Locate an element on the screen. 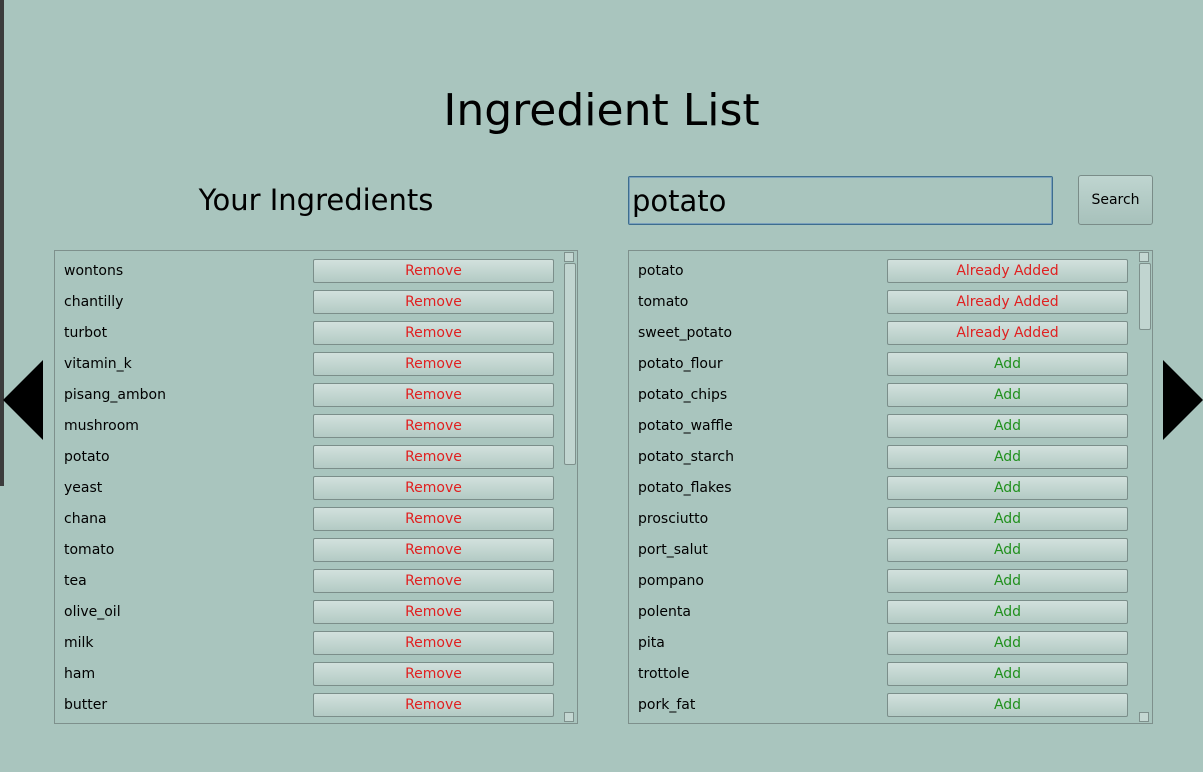  ingredient-name: potato is located at coordinates (87, 457).